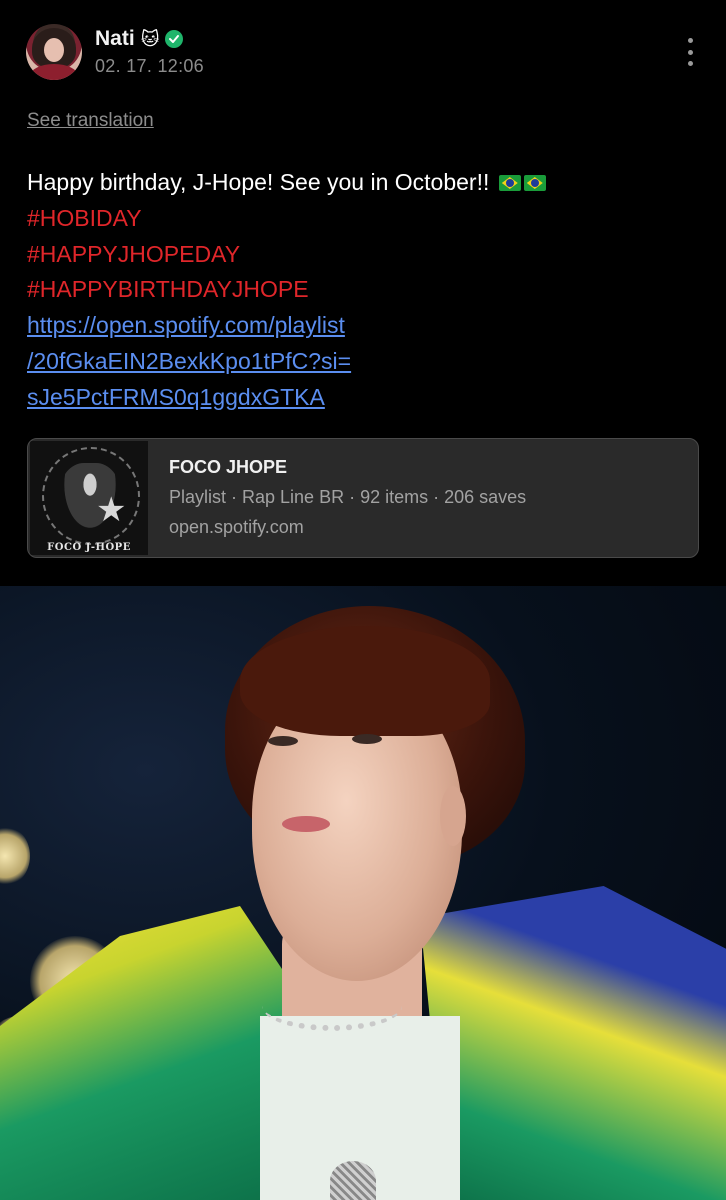  What do you see at coordinates (367, 326) in the screenshot?
I see `url-link: https://open.spotify.com/playlist` at bounding box center [367, 326].